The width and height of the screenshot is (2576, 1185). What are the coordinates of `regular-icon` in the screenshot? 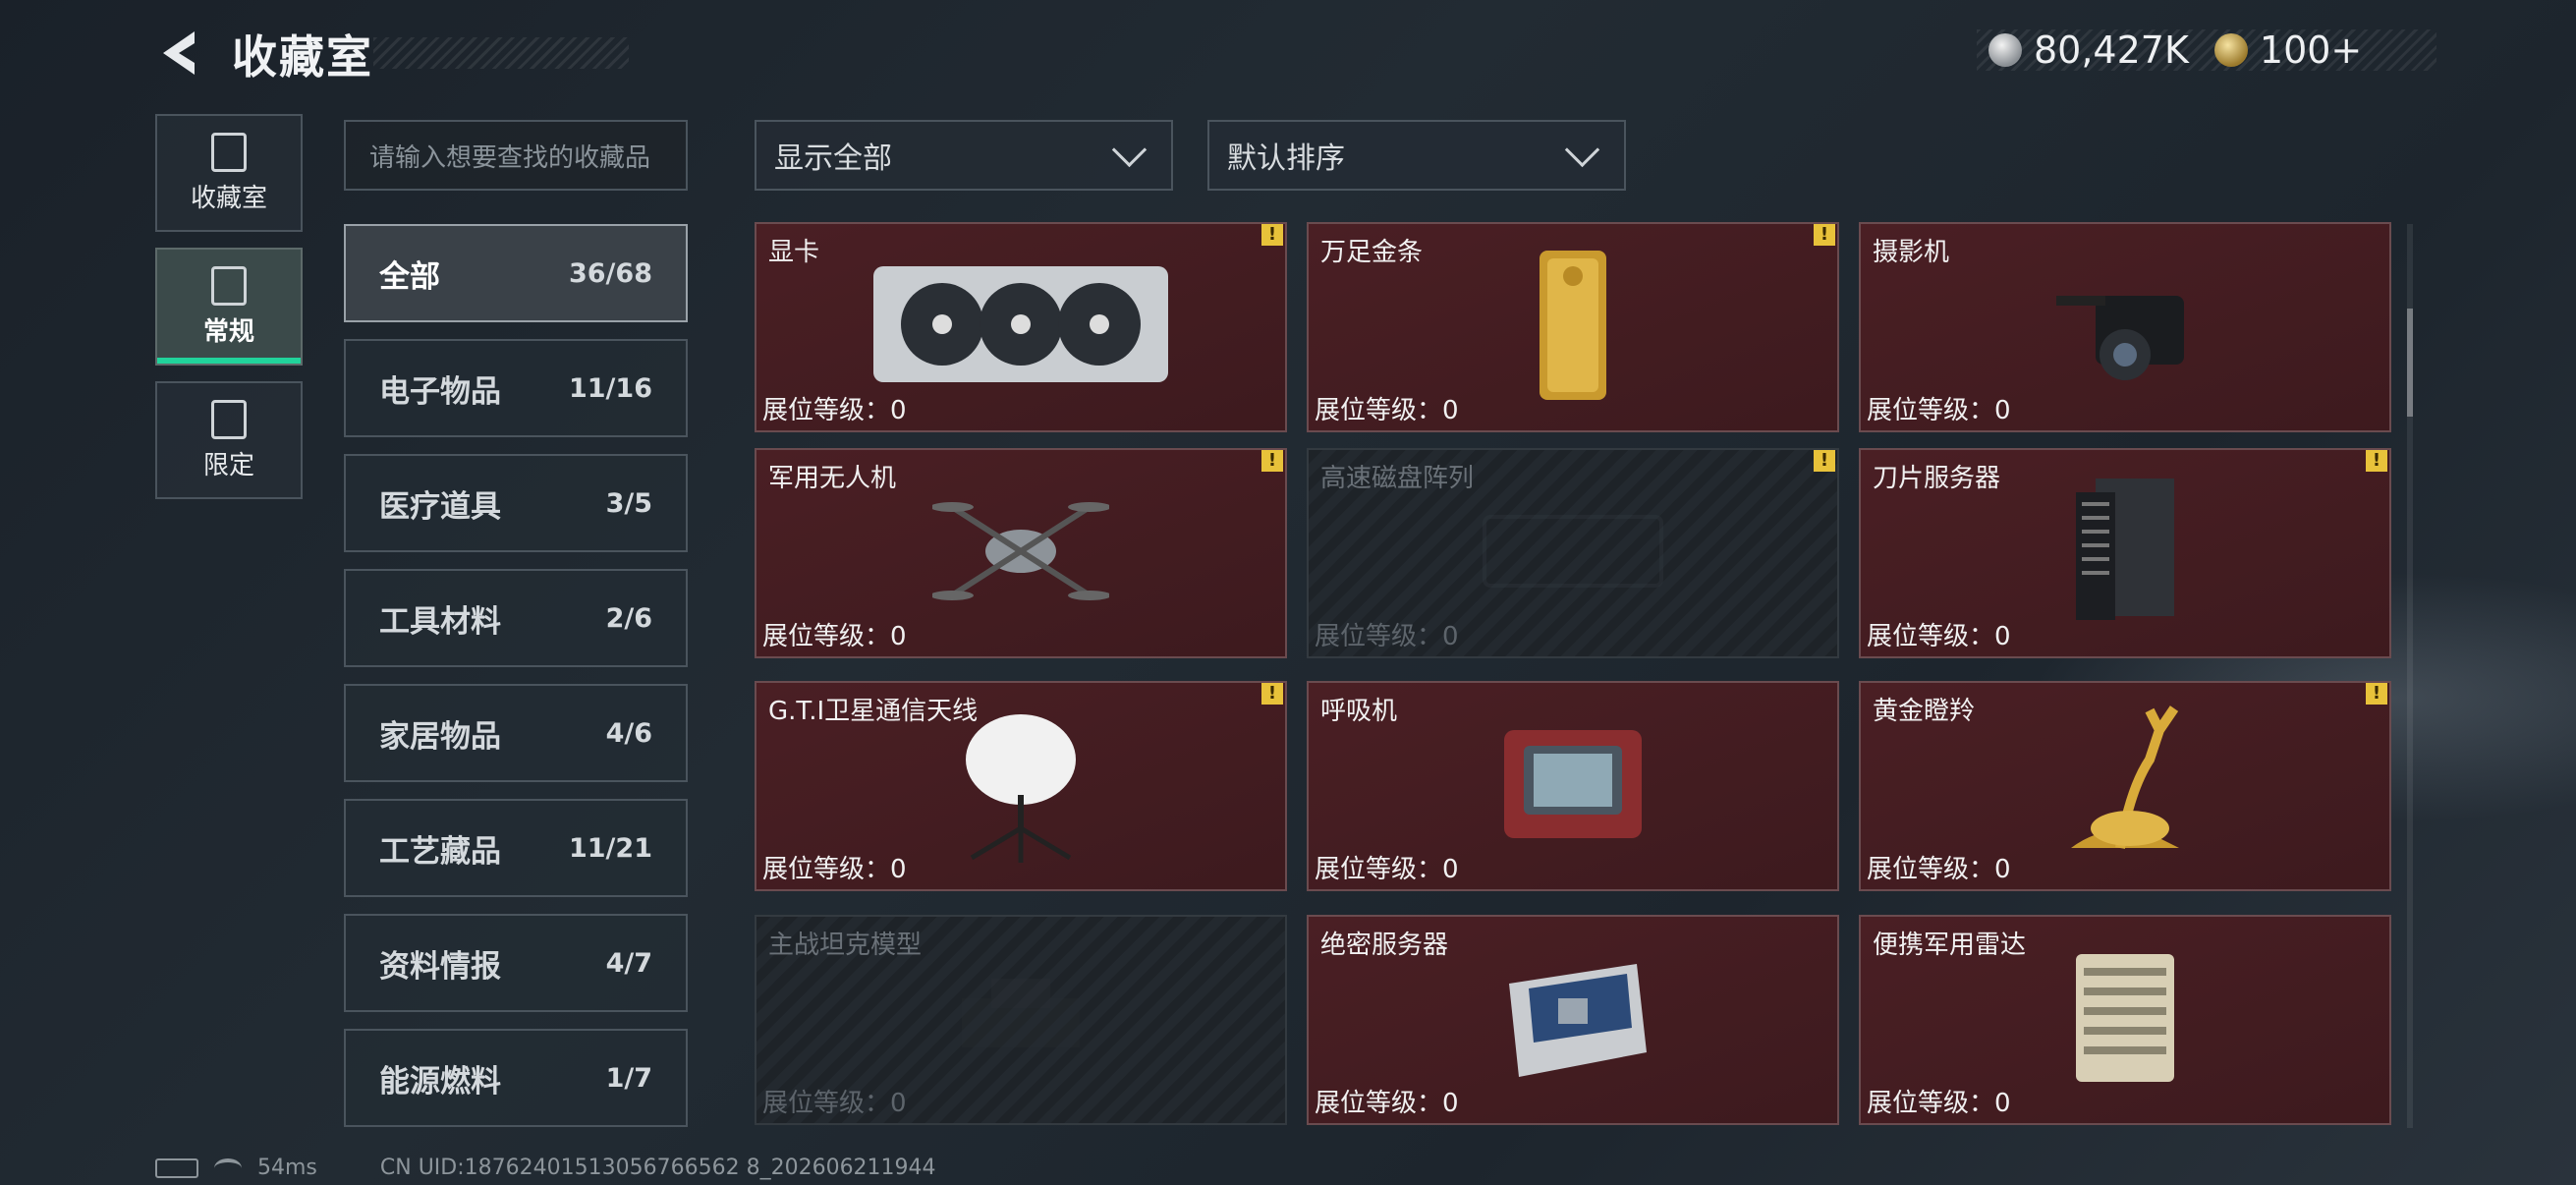 It's located at (229, 286).